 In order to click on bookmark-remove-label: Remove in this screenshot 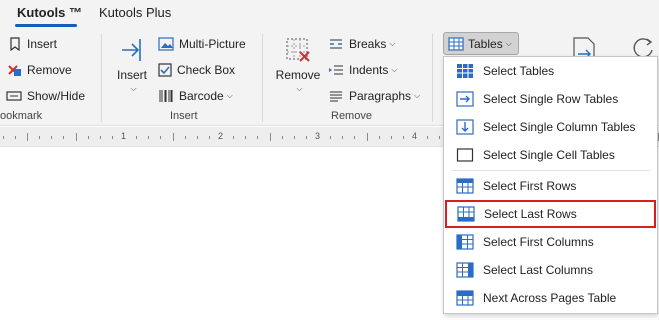, I will do `click(49, 70)`.